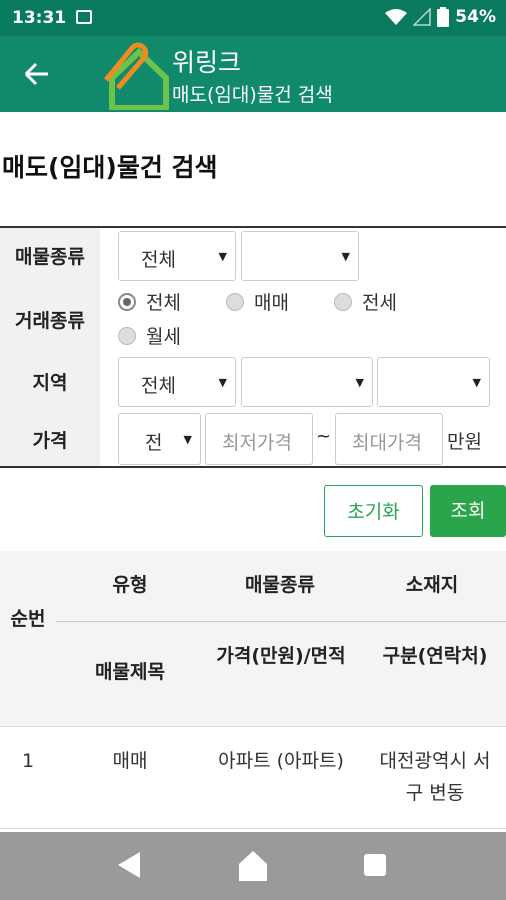 This screenshot has height=900, width=506. Describe the element at coordinates (422, 17) in the screenshot. I see `signal-icon` at that location.